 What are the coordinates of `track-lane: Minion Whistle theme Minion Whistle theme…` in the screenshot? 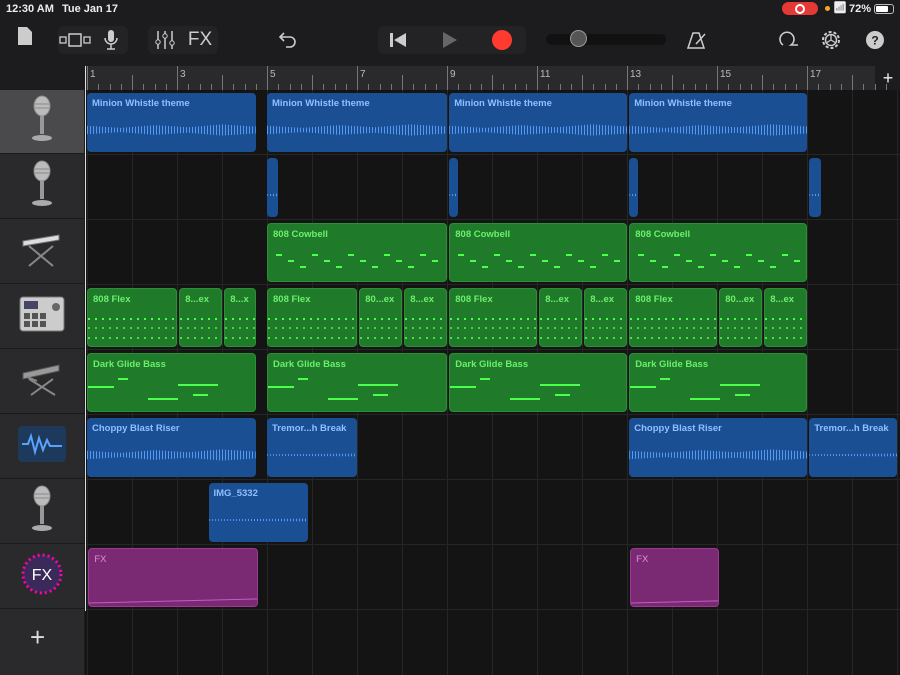 It's located at (492, 122).